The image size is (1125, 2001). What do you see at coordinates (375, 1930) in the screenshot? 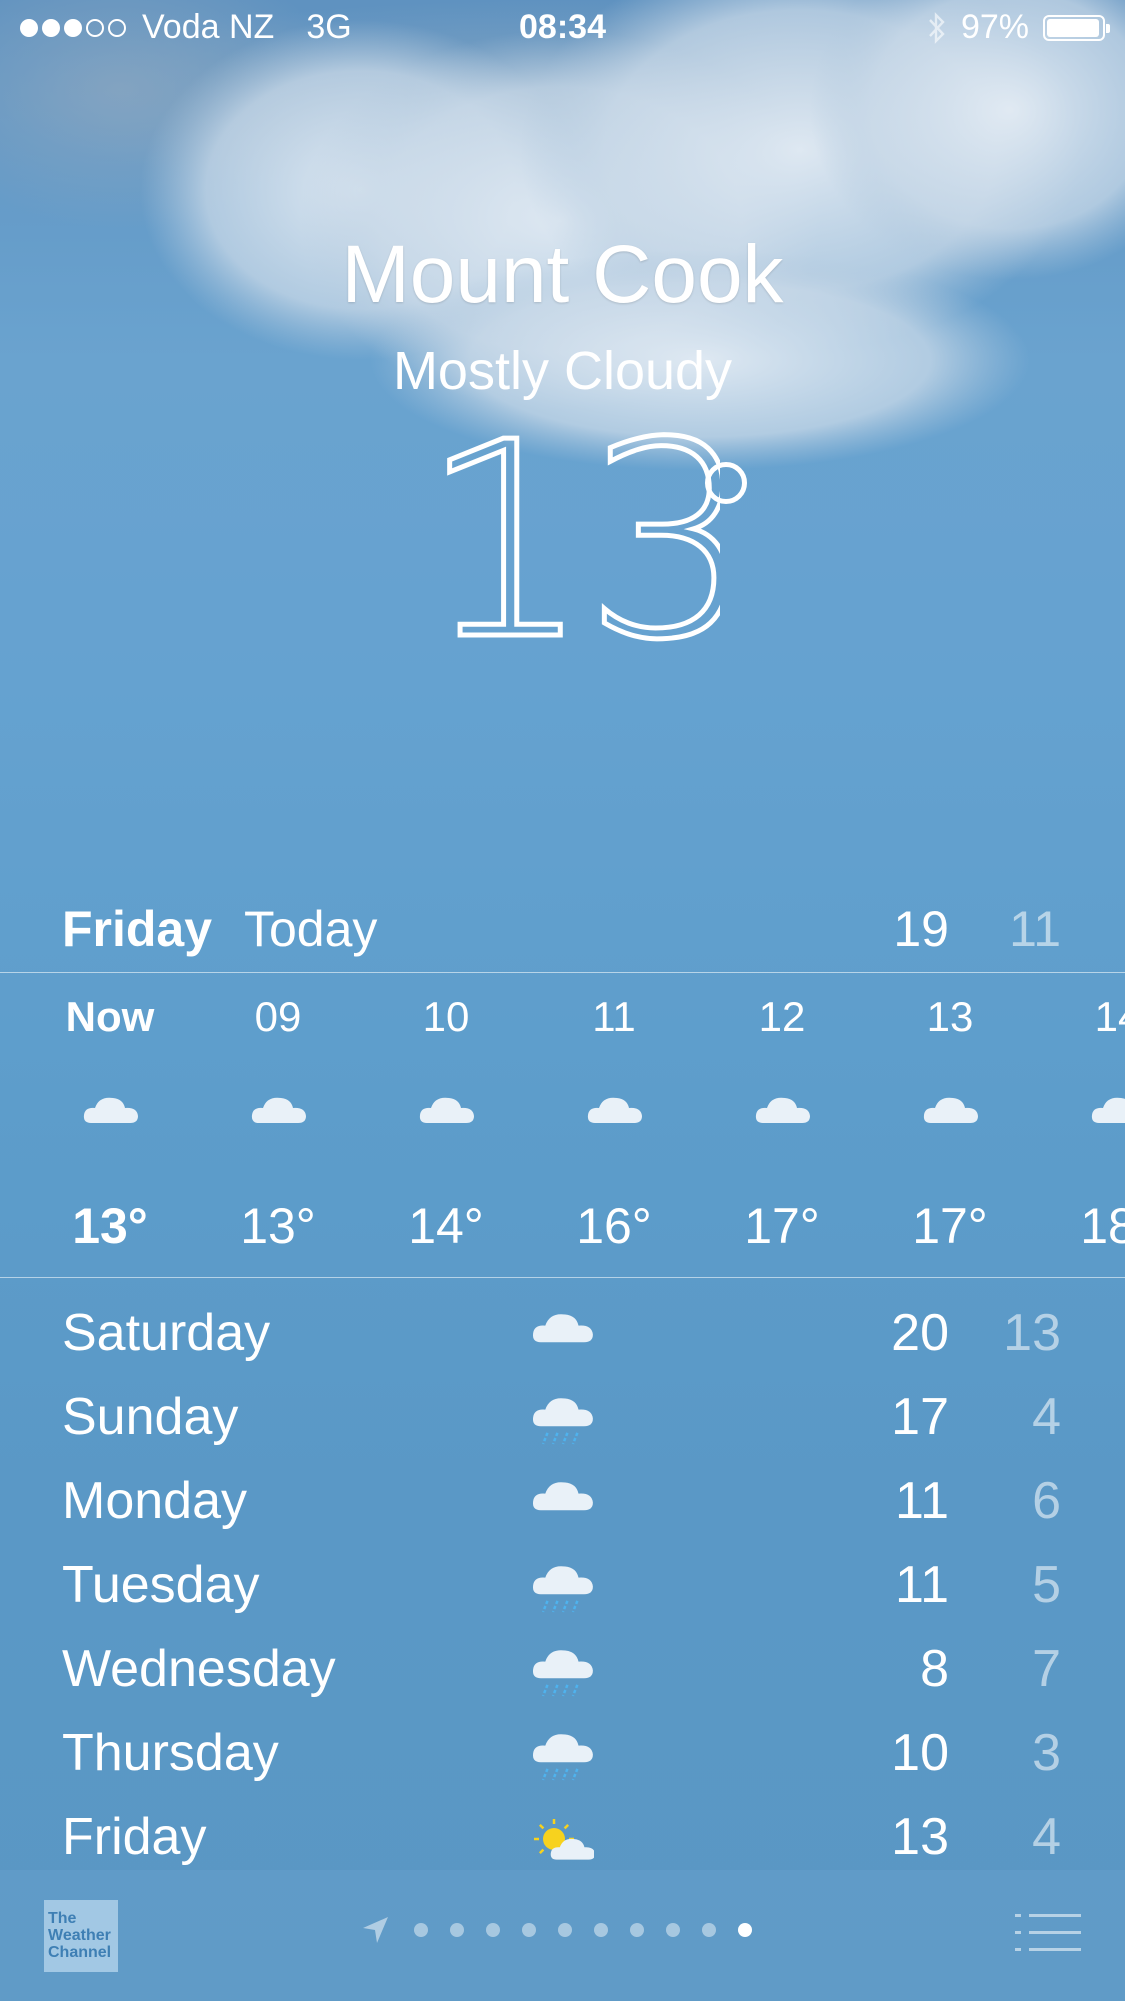
I see `location-arrow-icon` at bounding box center [375, 1930].